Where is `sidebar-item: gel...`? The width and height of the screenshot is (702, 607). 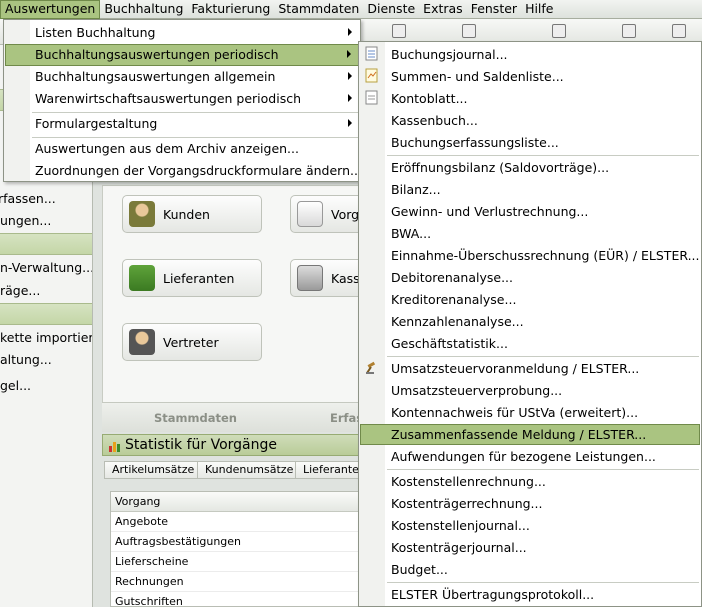
sidebar-item: gel... is located at coordinates (15, 385).